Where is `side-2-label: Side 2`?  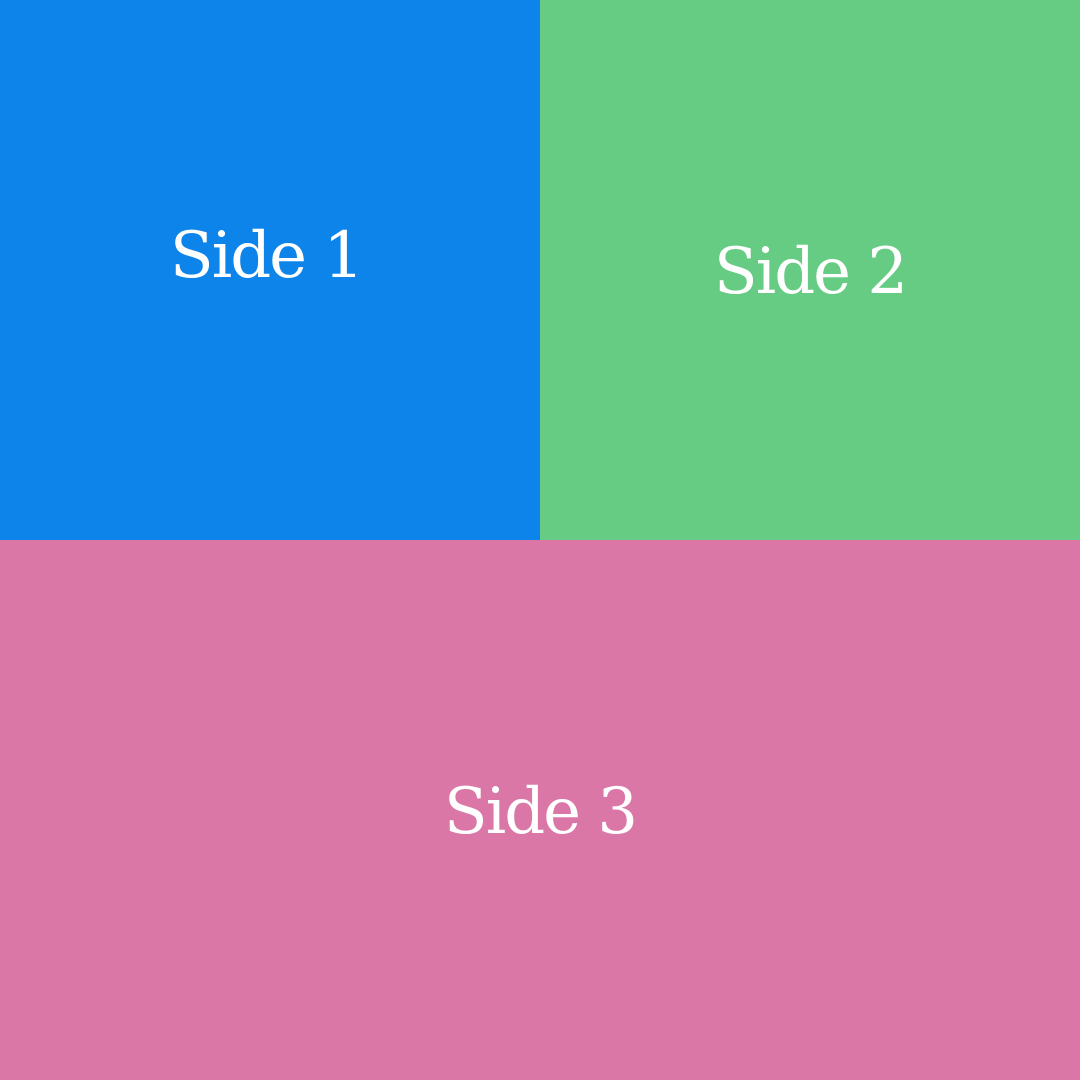
side-2-label: Side 2 is located at coordinates (810, 272).